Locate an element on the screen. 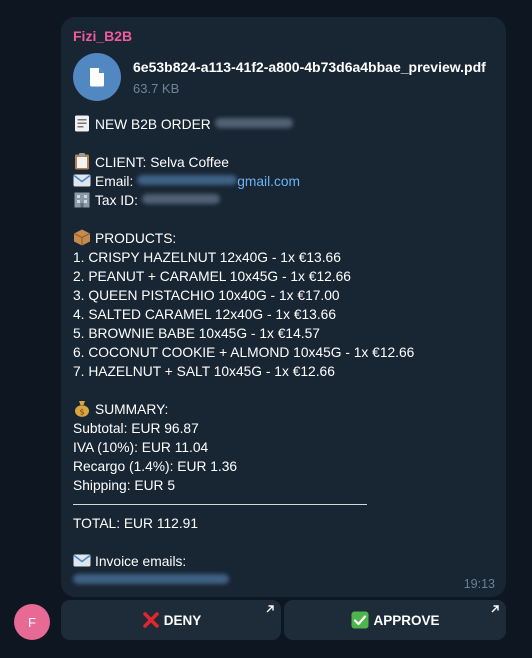 This screenshot has height=658, width=532. email-line: Email: gmail.com is located at coordinates (283, 181).